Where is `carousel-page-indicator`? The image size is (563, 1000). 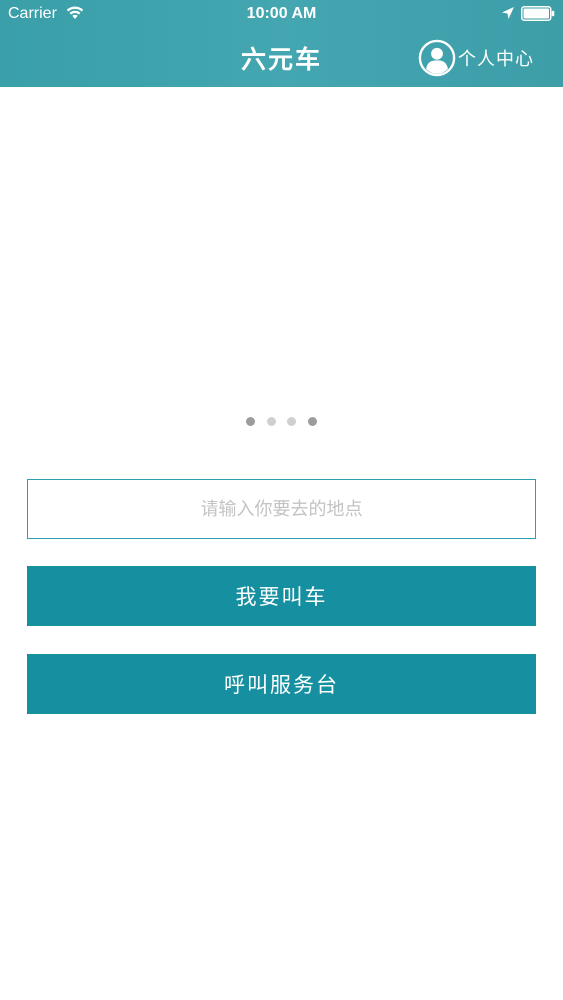 carousel-page-indicator is located at coordinates (281, 423).